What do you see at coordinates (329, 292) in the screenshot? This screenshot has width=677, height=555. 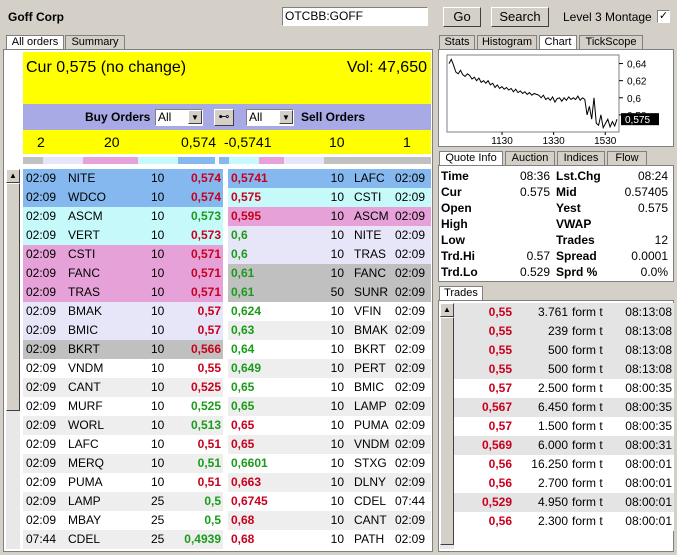 I see `ask-row: 0,61 50 SUNR 02:09` at bounding box center [329, 292].